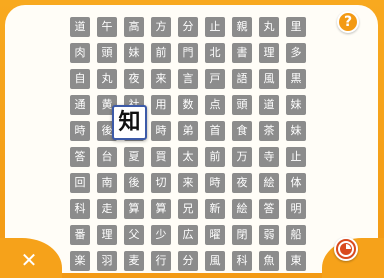 This screenshot has width=384, height=278. What do you see at coordinates (296, 27) in the screenshot?
I see `kanji-tile: 里` at bounding box center [296, 27].